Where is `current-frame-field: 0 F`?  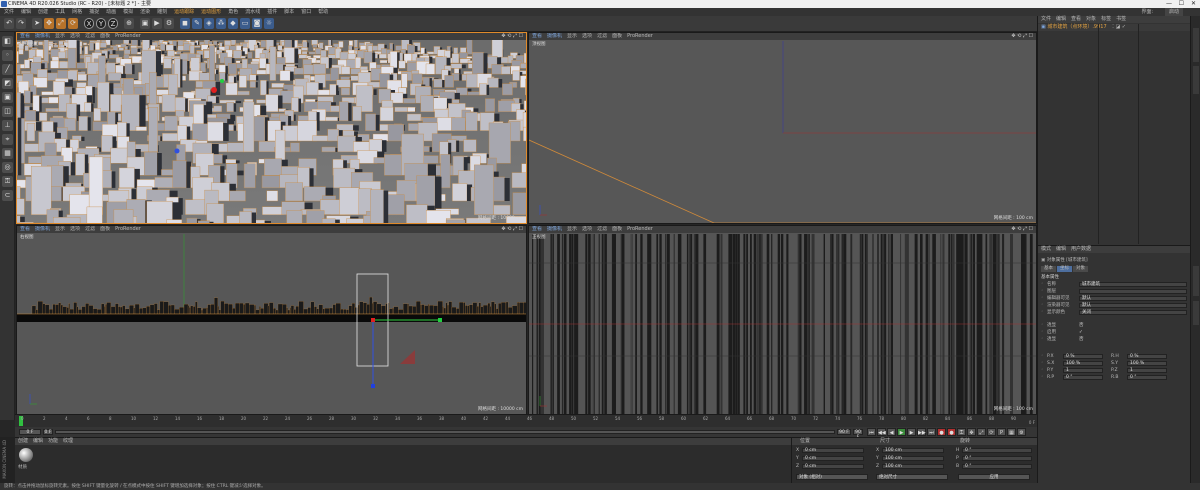
current-frame-field: 0 F is located at coordinates (48, 432).